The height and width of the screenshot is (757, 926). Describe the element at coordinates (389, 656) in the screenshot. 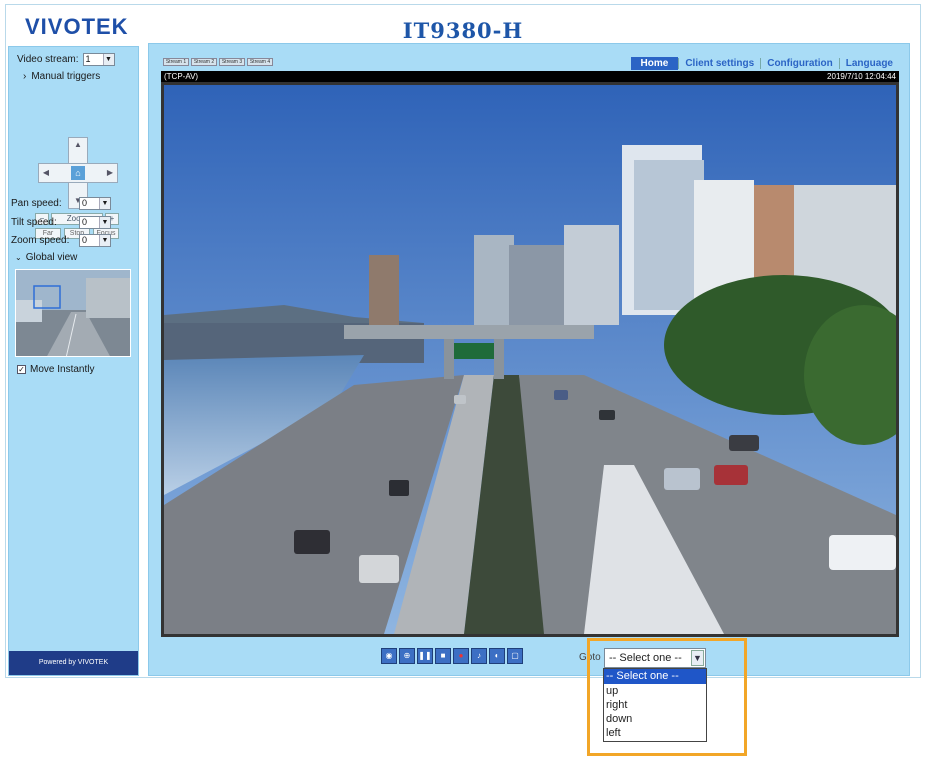

I see `snapshot-icon: ◉` at that location.